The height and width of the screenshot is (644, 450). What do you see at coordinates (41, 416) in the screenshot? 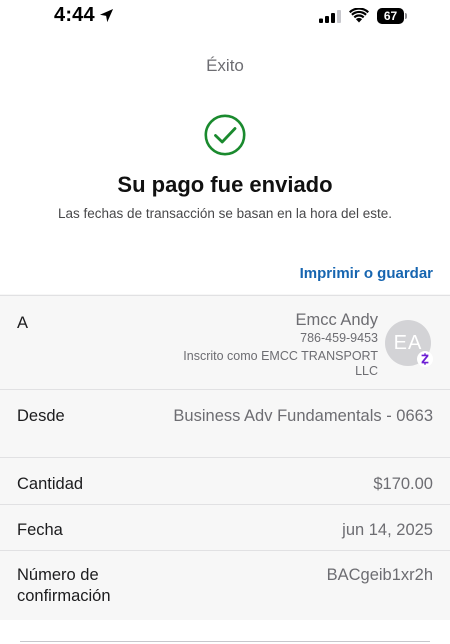
I see `from-label: Desde` at bounding box center [41, 416].